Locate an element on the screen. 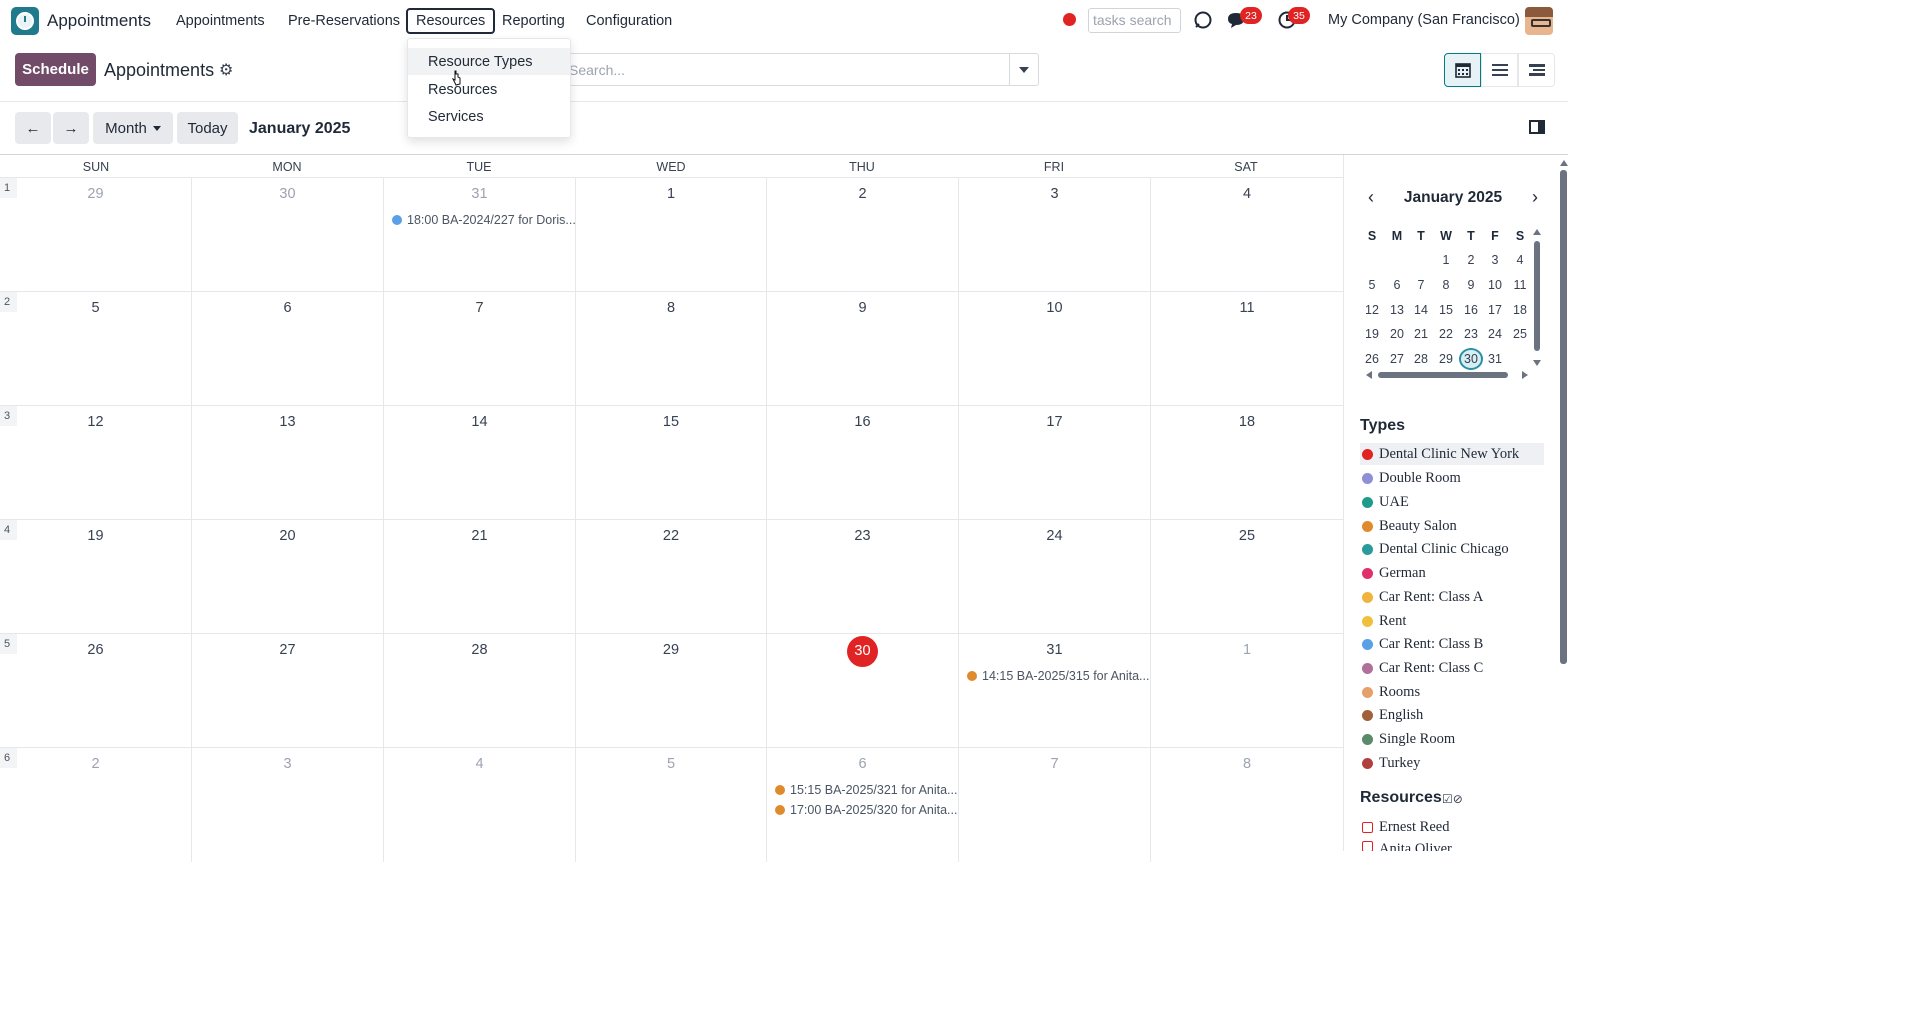  mini-day-selected: 30 is located at coordinates (1471, 359).